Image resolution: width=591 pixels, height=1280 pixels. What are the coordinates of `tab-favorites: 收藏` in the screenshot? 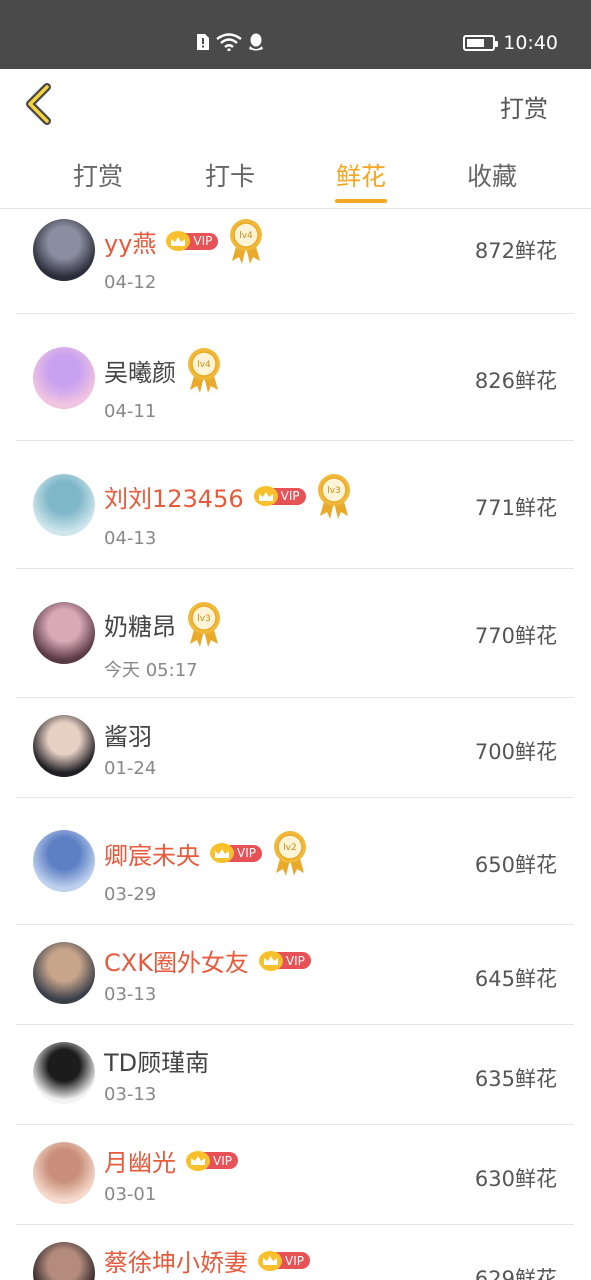 It's located at (492, 175).